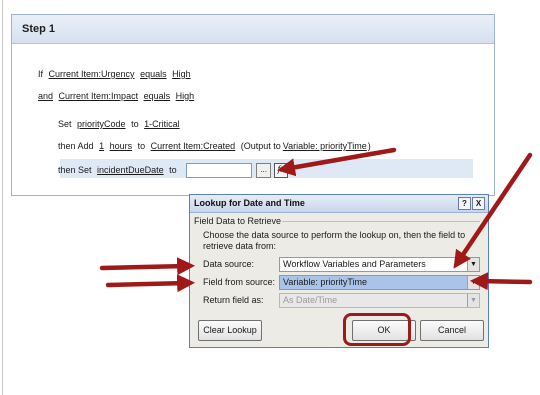 This screenshot has width=540, height=395. Describe the element at coordinates (493, 210) in the screenshot. I see `arrow-to-data-source-dropdown` at that location.